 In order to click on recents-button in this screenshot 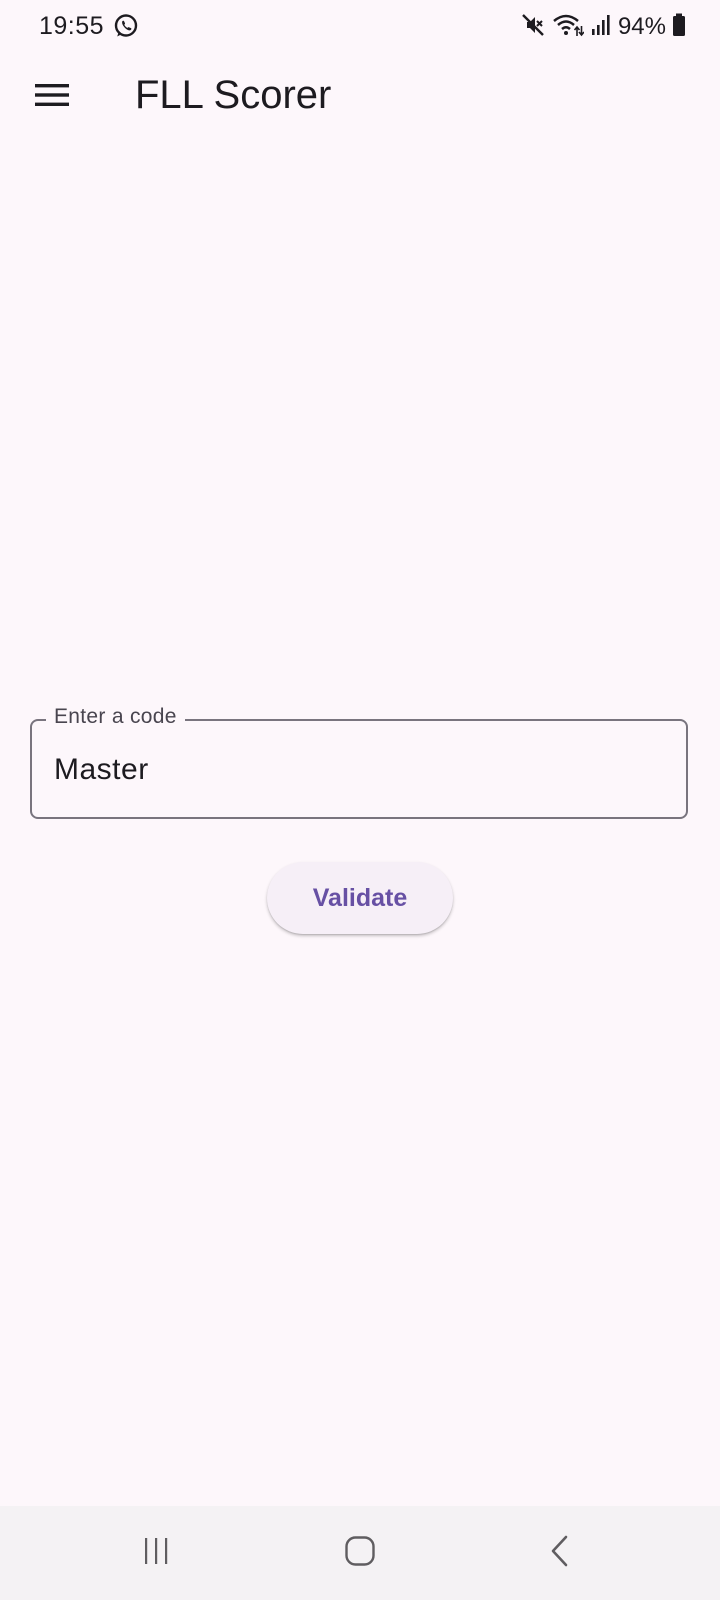, I will do `click(156, 1553)`.